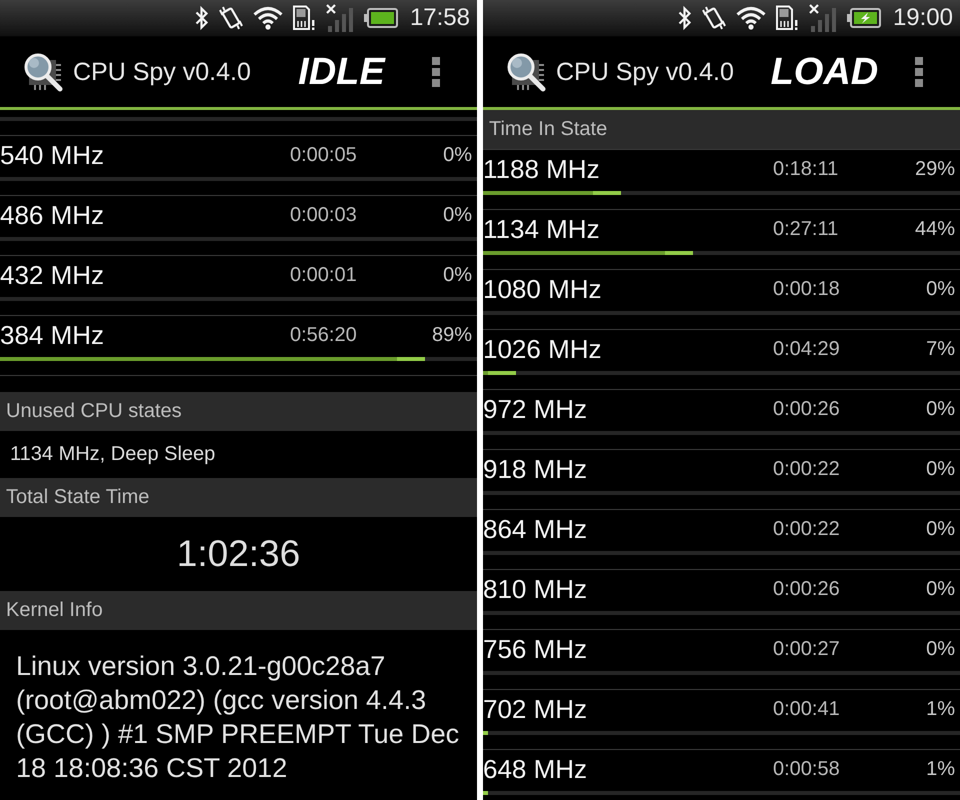  I want to click on frequency-label: 384 MHz, so click(53, 335).